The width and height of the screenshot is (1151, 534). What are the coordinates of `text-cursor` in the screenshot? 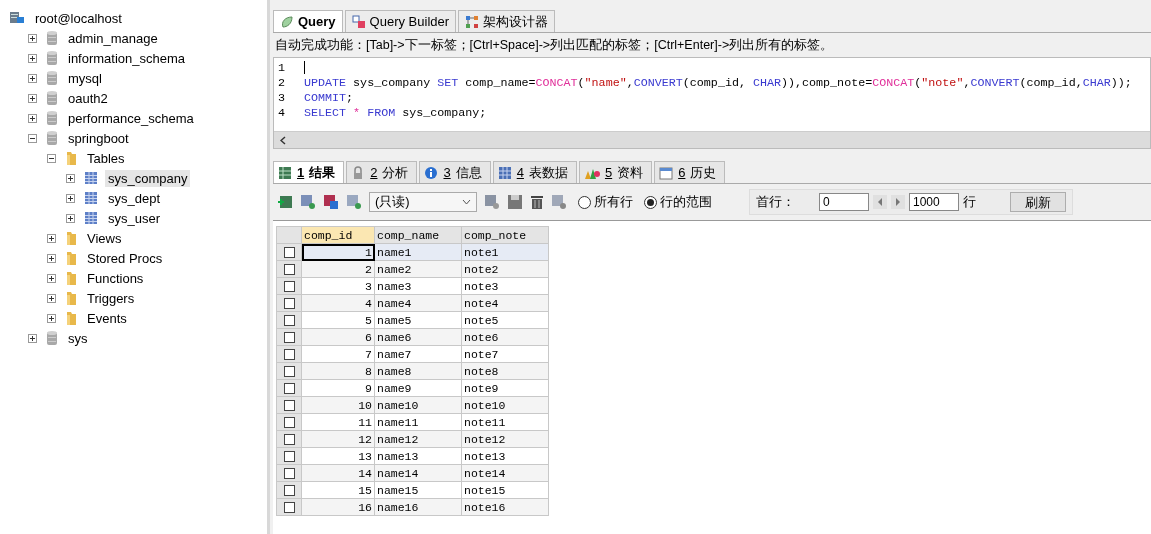 It's located at (304, 67).